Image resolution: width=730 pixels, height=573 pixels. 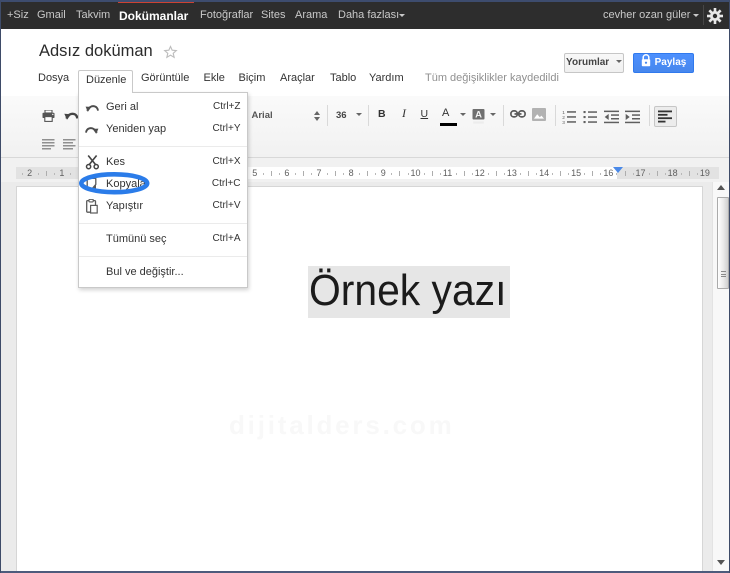 What do you see at coordinates (478, 114) in the screenshot?
I see `svg-text: A` at bounding box center [478, 114].